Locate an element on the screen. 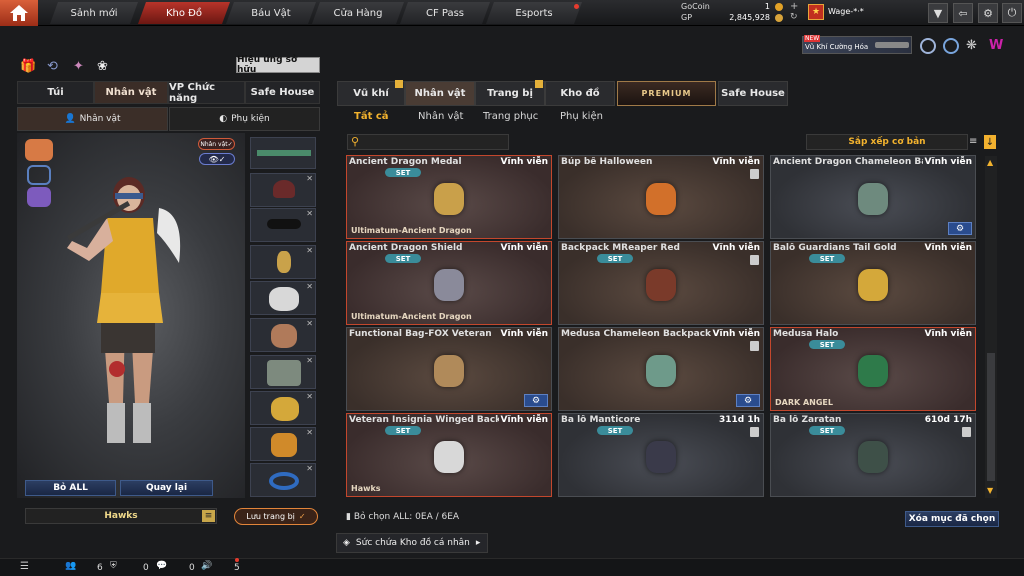 The image size is (1024, 576). inventory-item-card: Medusa Halo Vĩnh viễn SET DARK ANGEL is located at coordinates (873, 369).